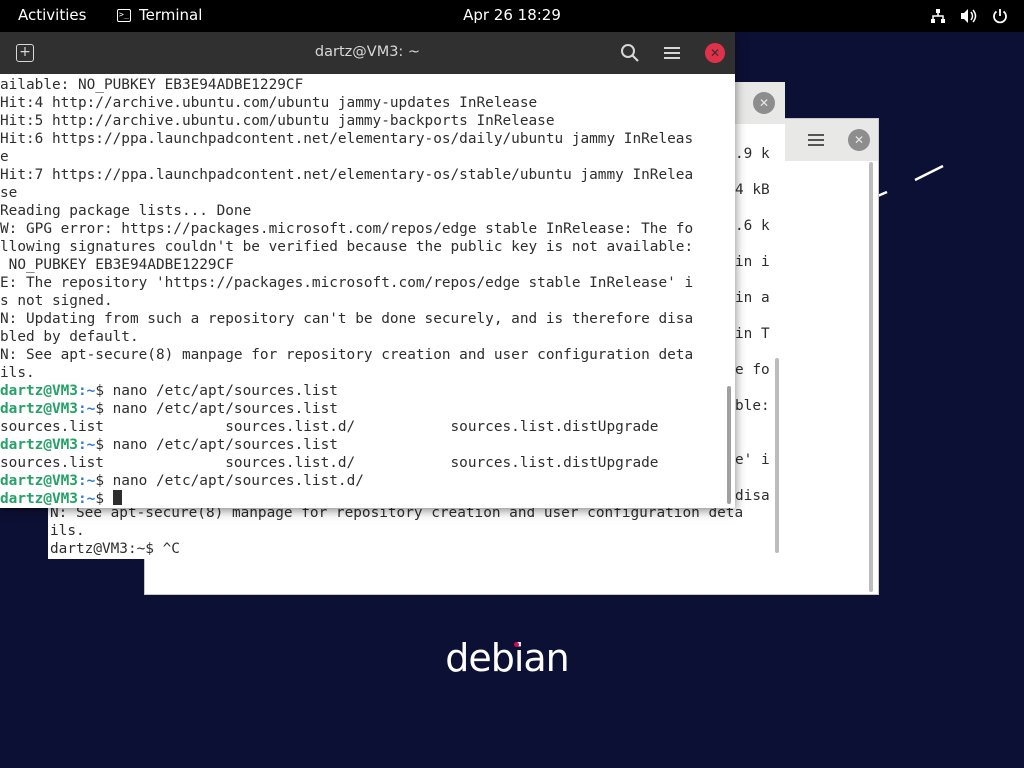 The height and width of the screenshot is (768, 1024). What do you see at coordinates (361, 85) in the screenshot?
I see `terminal-output-line: ailable: NO_PUBKEY EB3E94ADBE1229CF` at bounding box center [361, 85].